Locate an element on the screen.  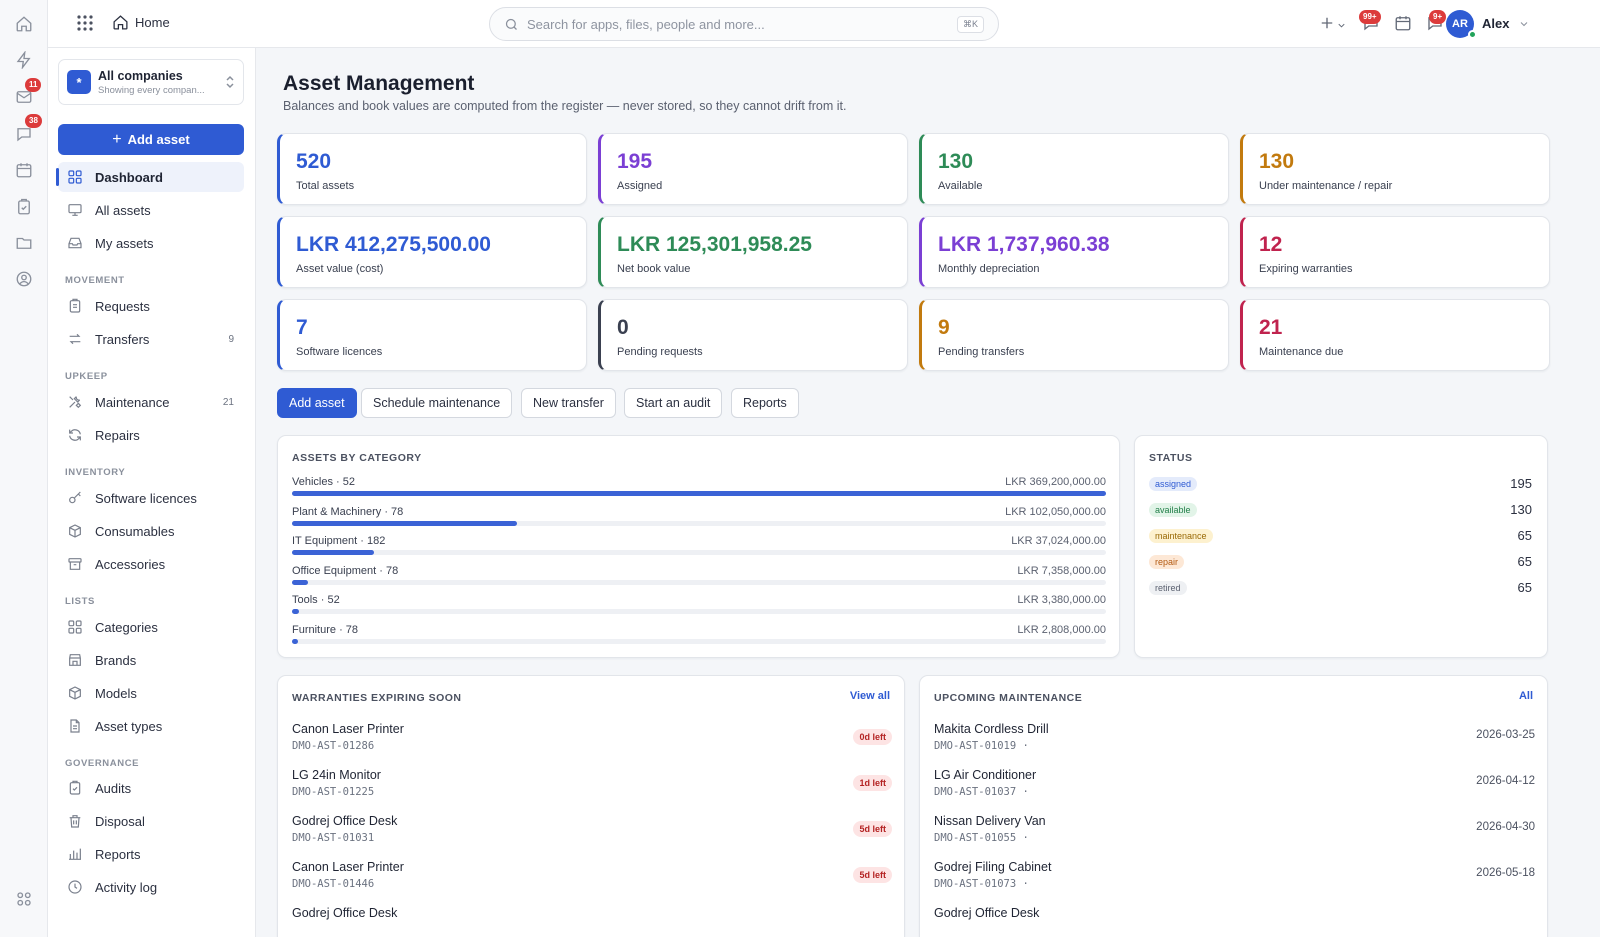
sidebar-item-transfers: Transfers 9 is located at coordinates (151, 339).